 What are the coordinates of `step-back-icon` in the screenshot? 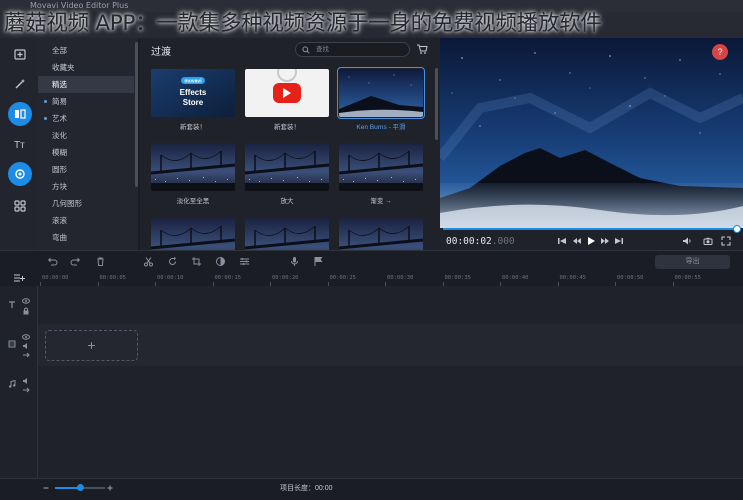 It's located at (577, 241).